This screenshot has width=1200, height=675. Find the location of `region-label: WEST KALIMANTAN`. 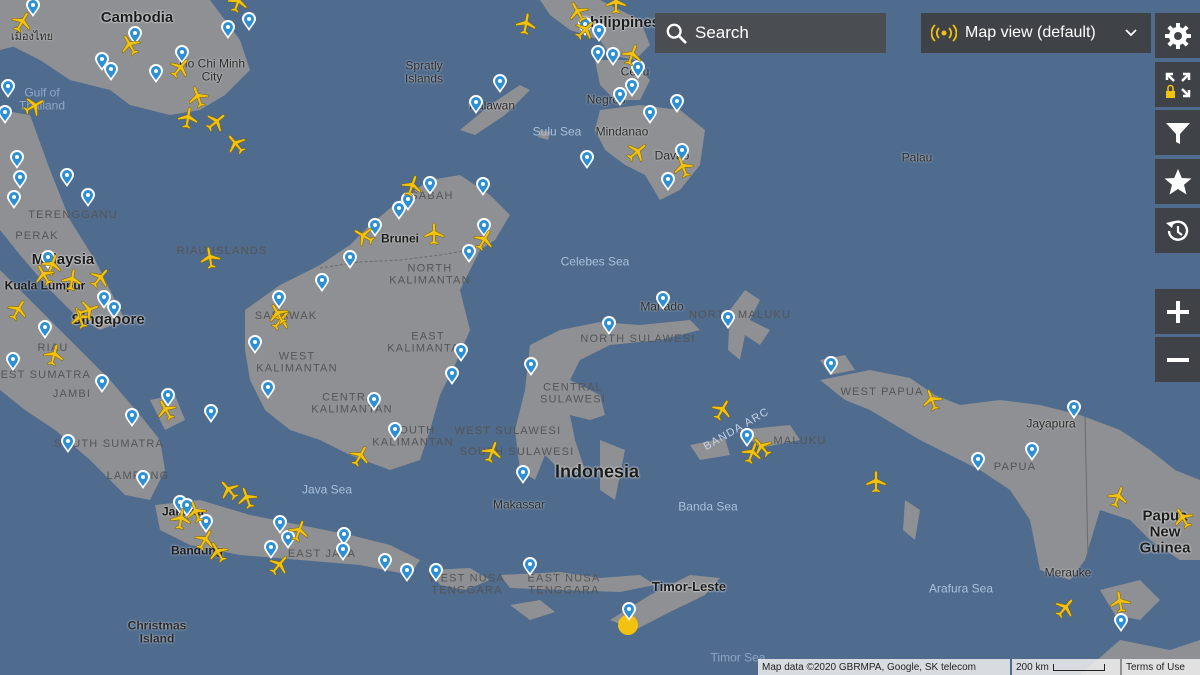

region-label: WEST KALIMANTAN is located at coordinates (297, 362).